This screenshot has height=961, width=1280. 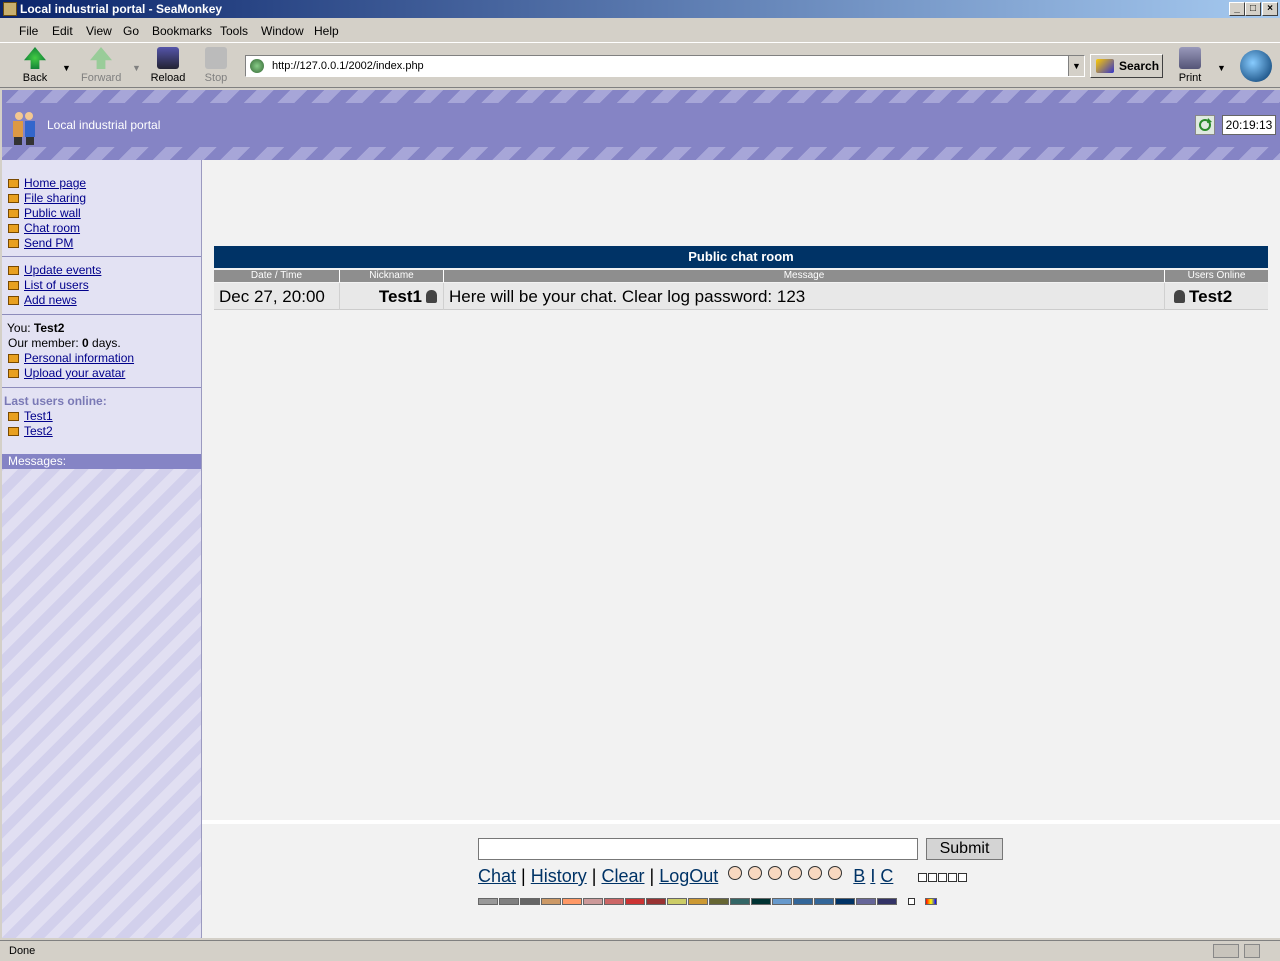 I want to click on back-dropdown-icon: ▼, so click(x=66, y=68).